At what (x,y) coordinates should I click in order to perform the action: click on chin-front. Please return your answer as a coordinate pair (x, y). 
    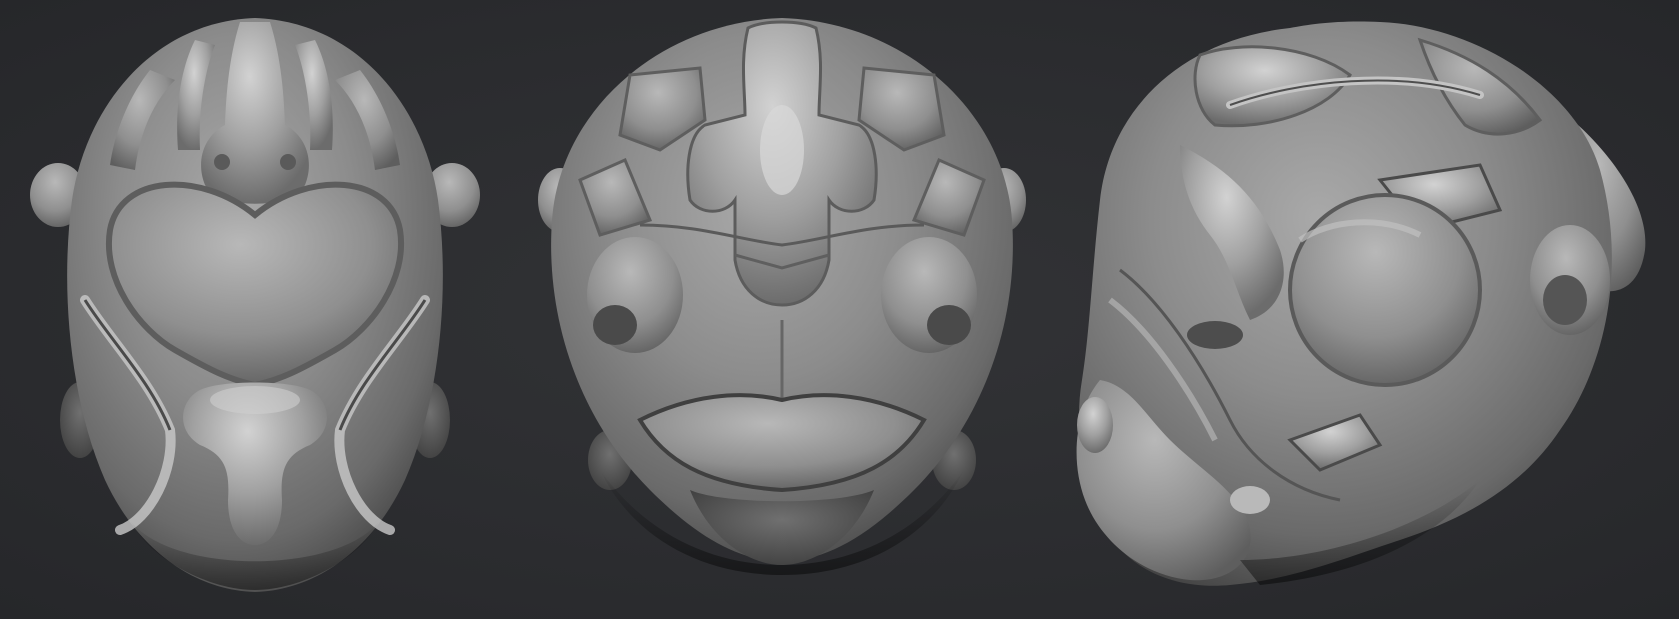
    Looking at the image, I should click on (782, 527).